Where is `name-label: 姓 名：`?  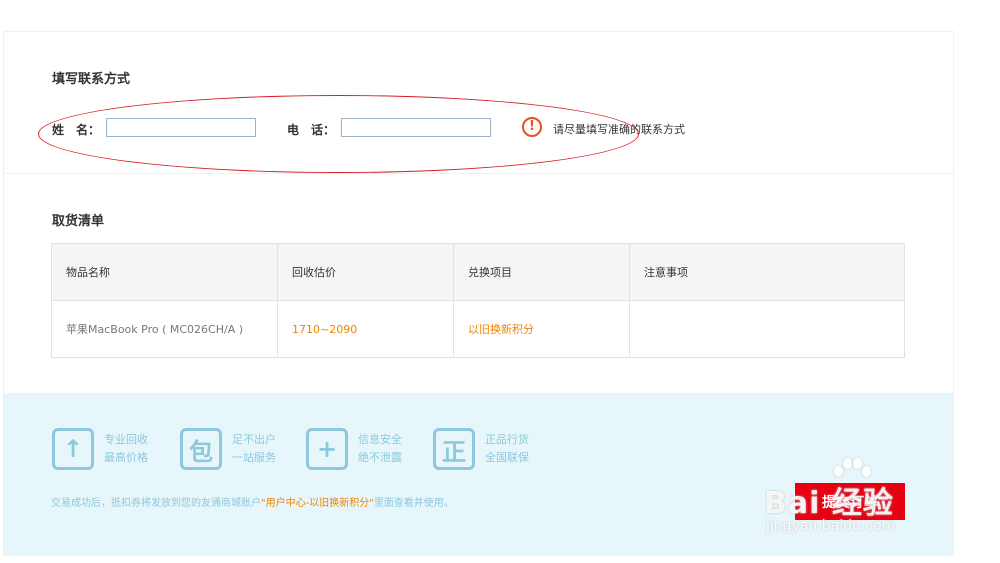
name-label: 姓 名： is located at coordinates (76, 130).